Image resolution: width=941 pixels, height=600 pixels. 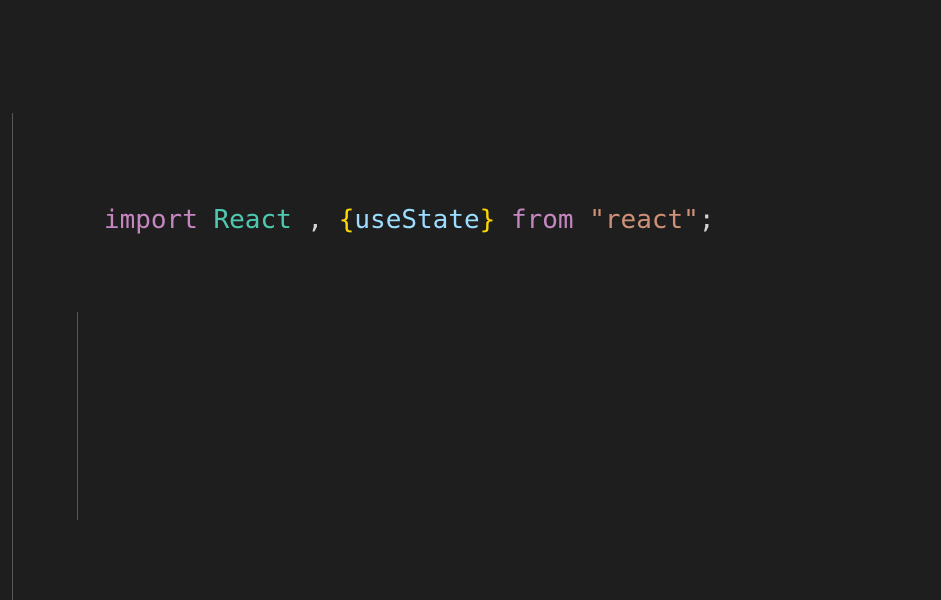 What do you see at coordinates (706, 220) in the screenshot?
I see `token-semicolon: ;` at bounding box center [706, 220].